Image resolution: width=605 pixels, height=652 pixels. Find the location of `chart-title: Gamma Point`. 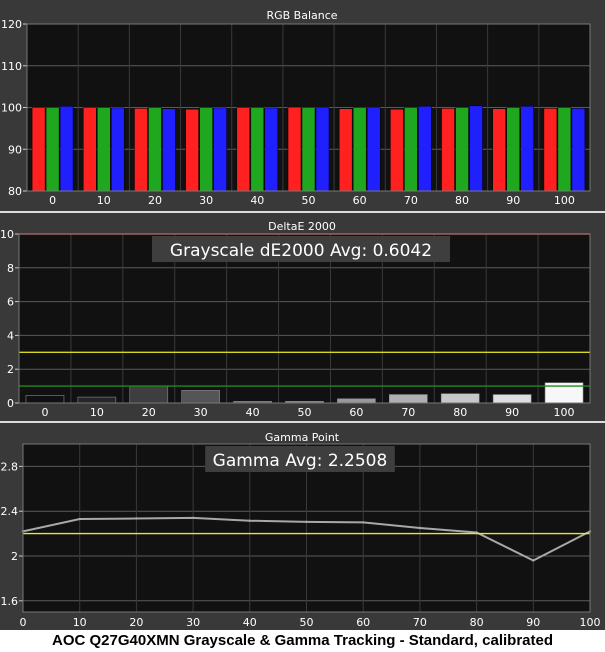

chart-title: Gamma Point is located at coordinates (302, 437).